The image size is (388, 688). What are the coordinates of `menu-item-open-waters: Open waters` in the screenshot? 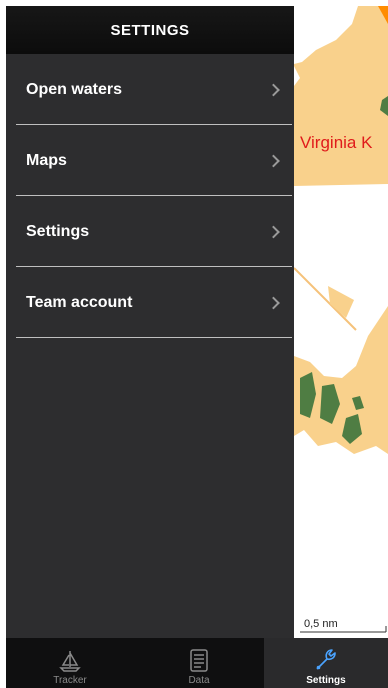 It's located at (150, 89).